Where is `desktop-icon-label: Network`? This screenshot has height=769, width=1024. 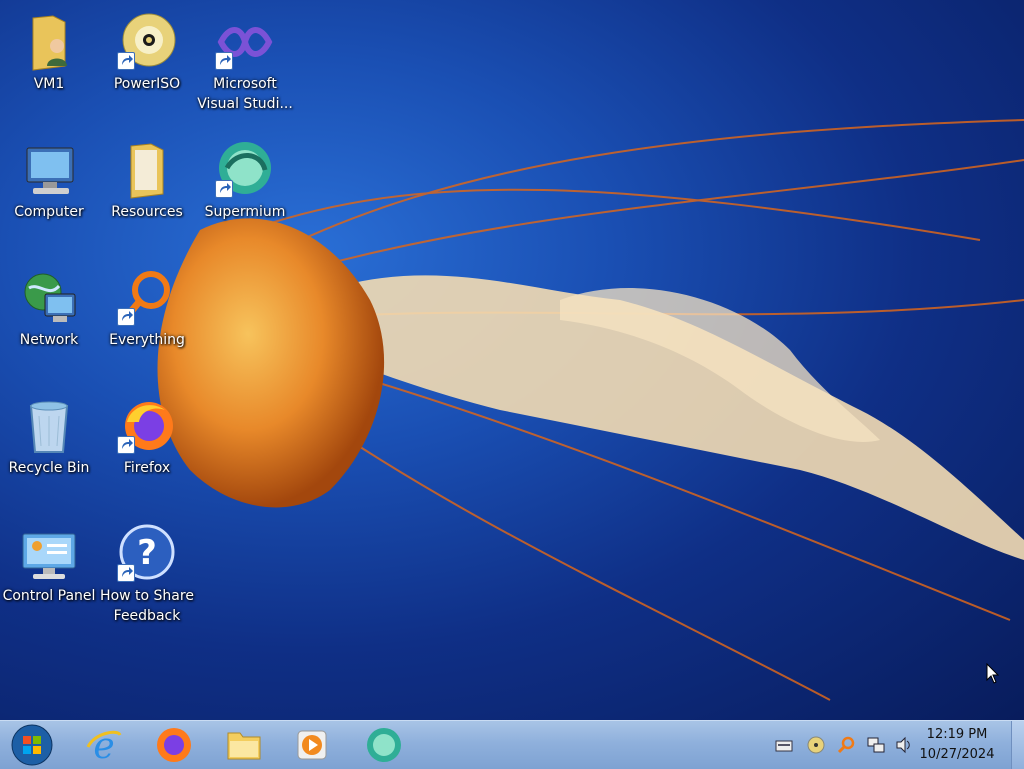
desktop-icon-label: Network is located at coordinates (49, 340).